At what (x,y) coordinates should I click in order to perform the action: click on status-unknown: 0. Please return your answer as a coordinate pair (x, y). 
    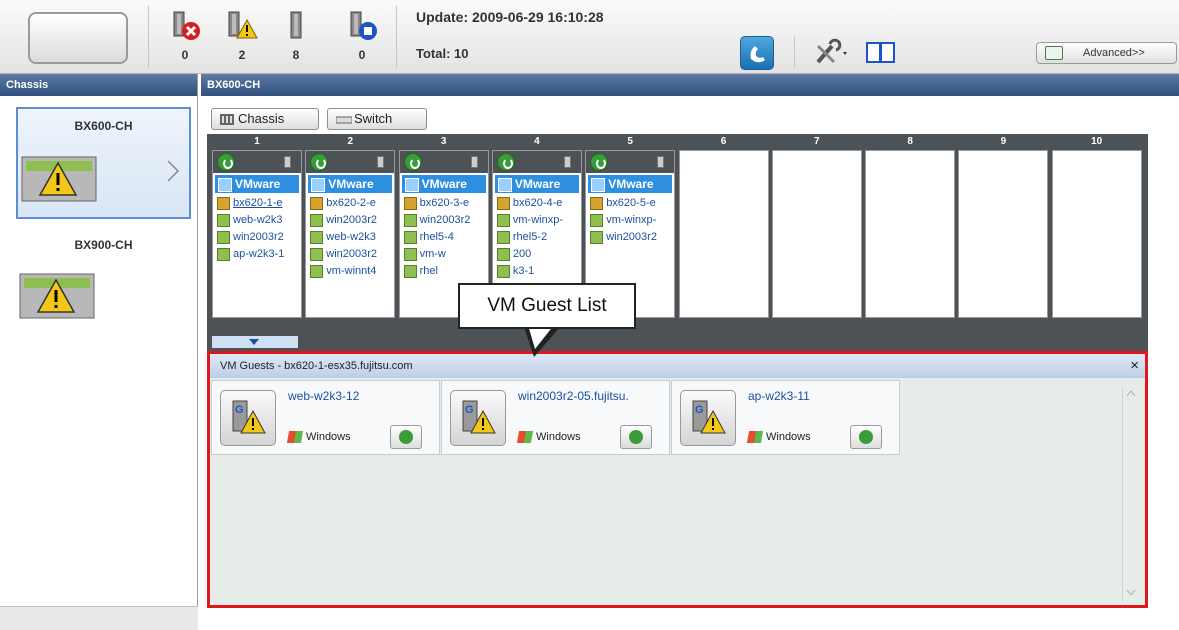
    Looking at the image, I should click on (362, 39).